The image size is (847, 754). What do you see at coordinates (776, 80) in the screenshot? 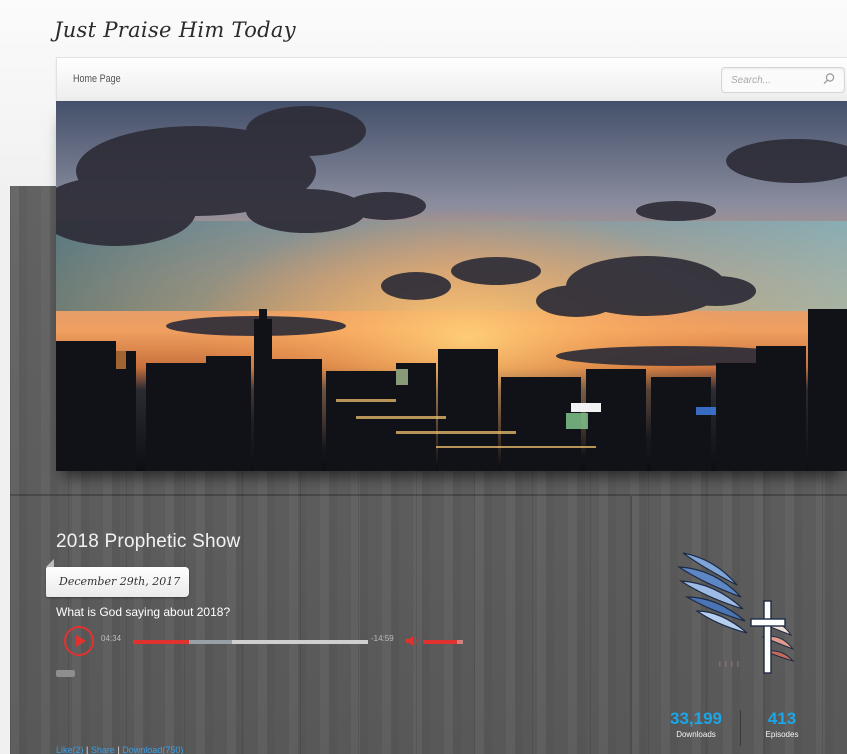
I see `search-input` at bounding box center [776, 80].